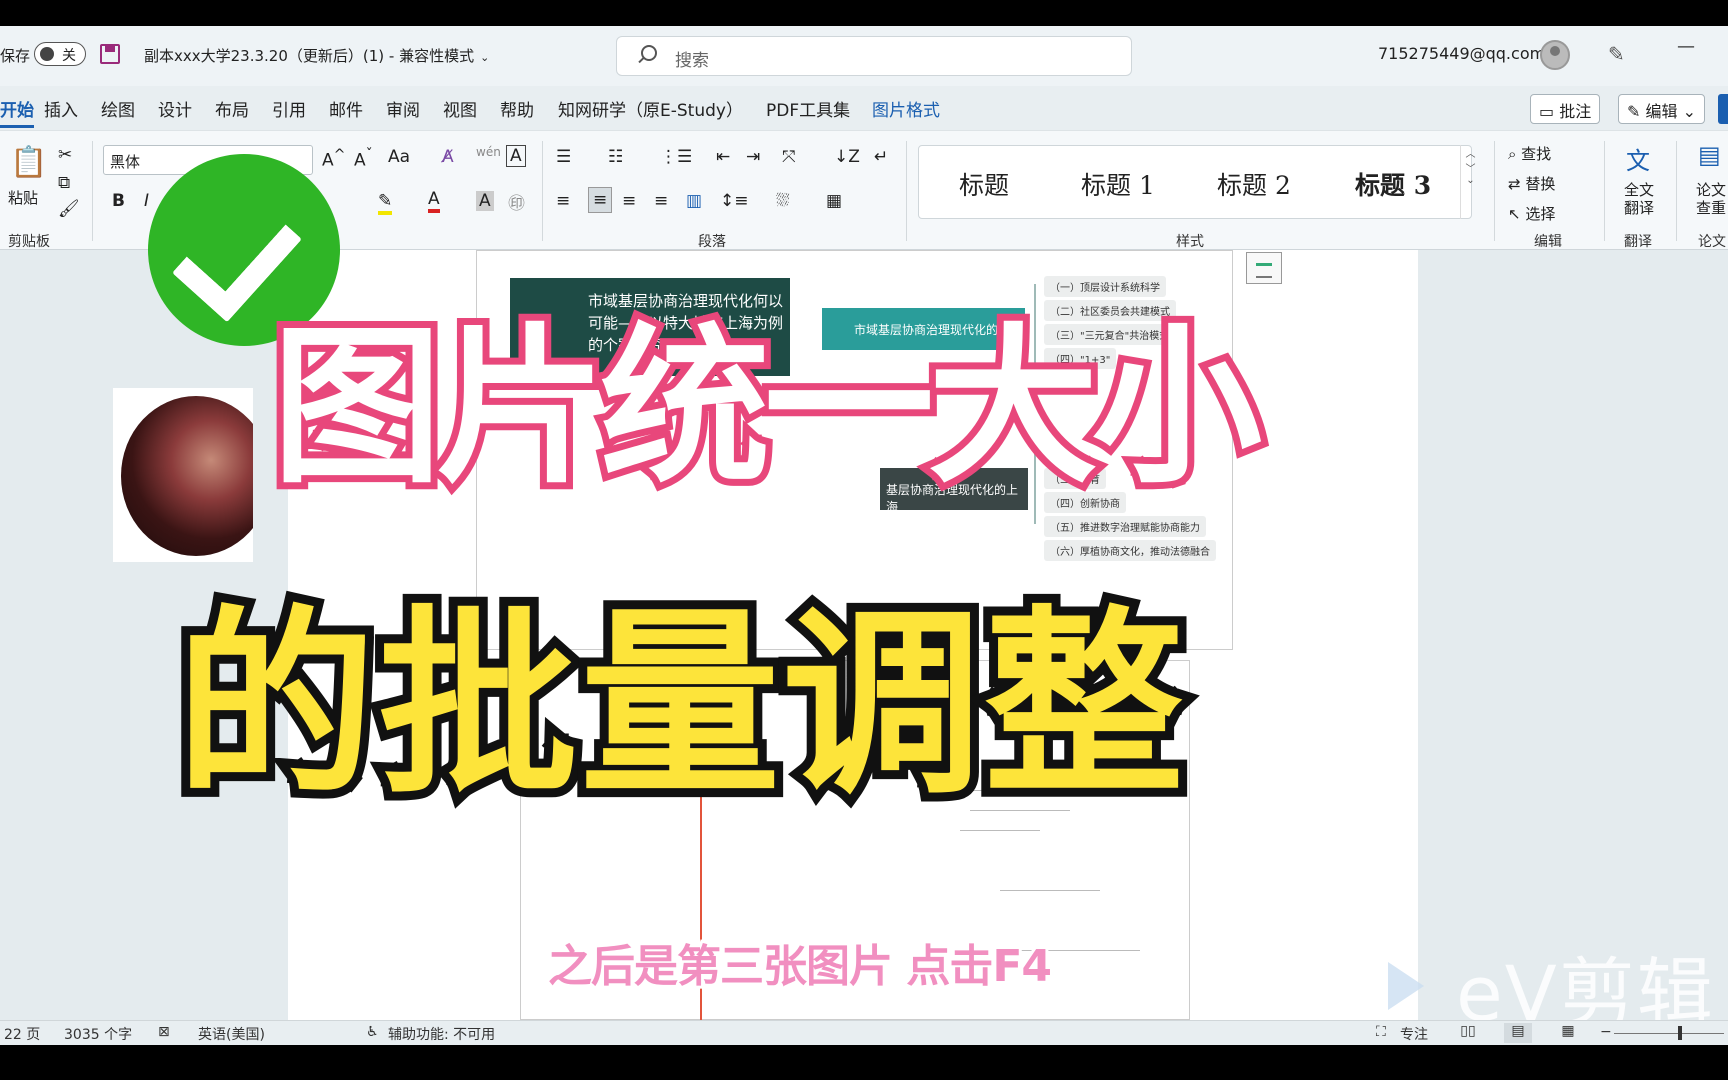 The height and width of the screenshot is (1080, 1728). What do you see at coordinates (650, 108) in the screenshot?
I see `tab-cnki-estudy: 知网研学（原E-Study）` at bounding box center [650, 108].